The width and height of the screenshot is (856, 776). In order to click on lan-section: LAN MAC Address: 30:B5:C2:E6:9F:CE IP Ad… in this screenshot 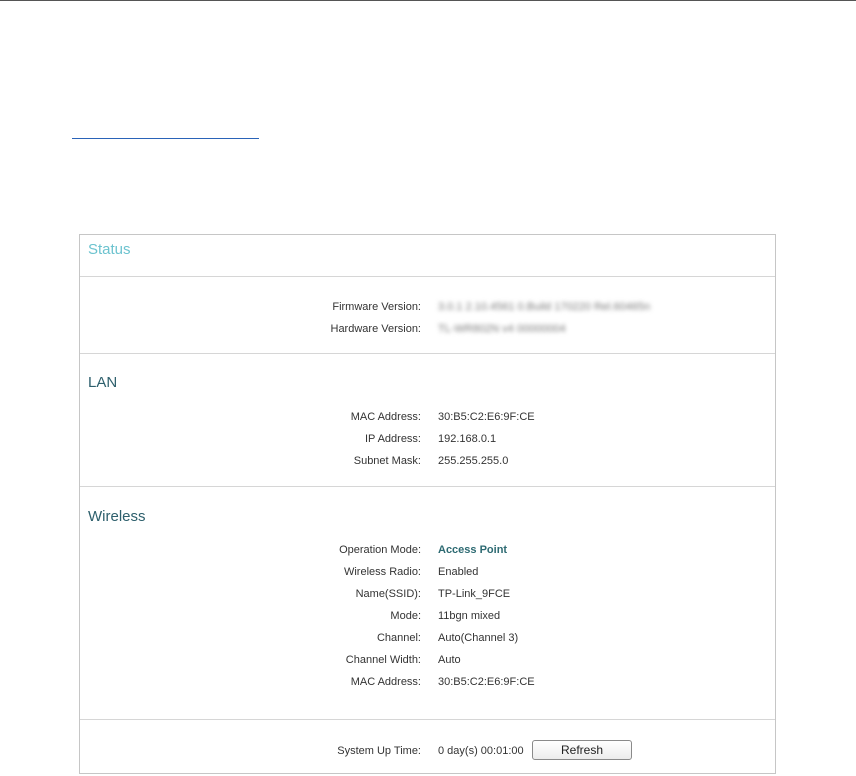, I will do `click(427, 420)`.